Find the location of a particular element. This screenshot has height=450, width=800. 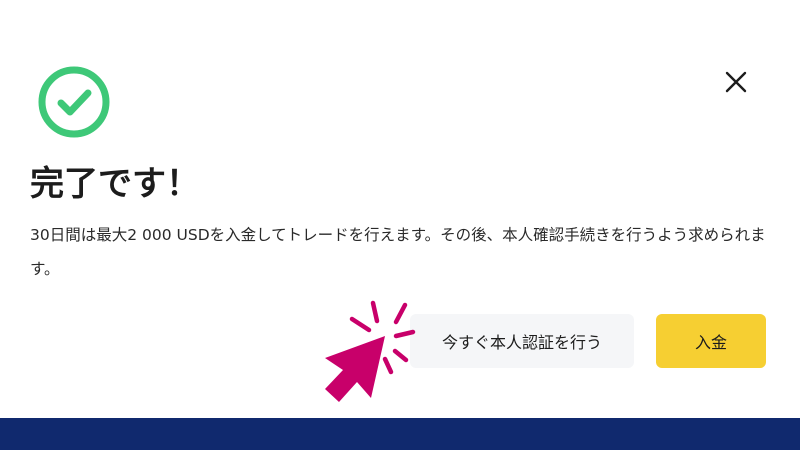

footer-bar is located at coordinates (400, 434).